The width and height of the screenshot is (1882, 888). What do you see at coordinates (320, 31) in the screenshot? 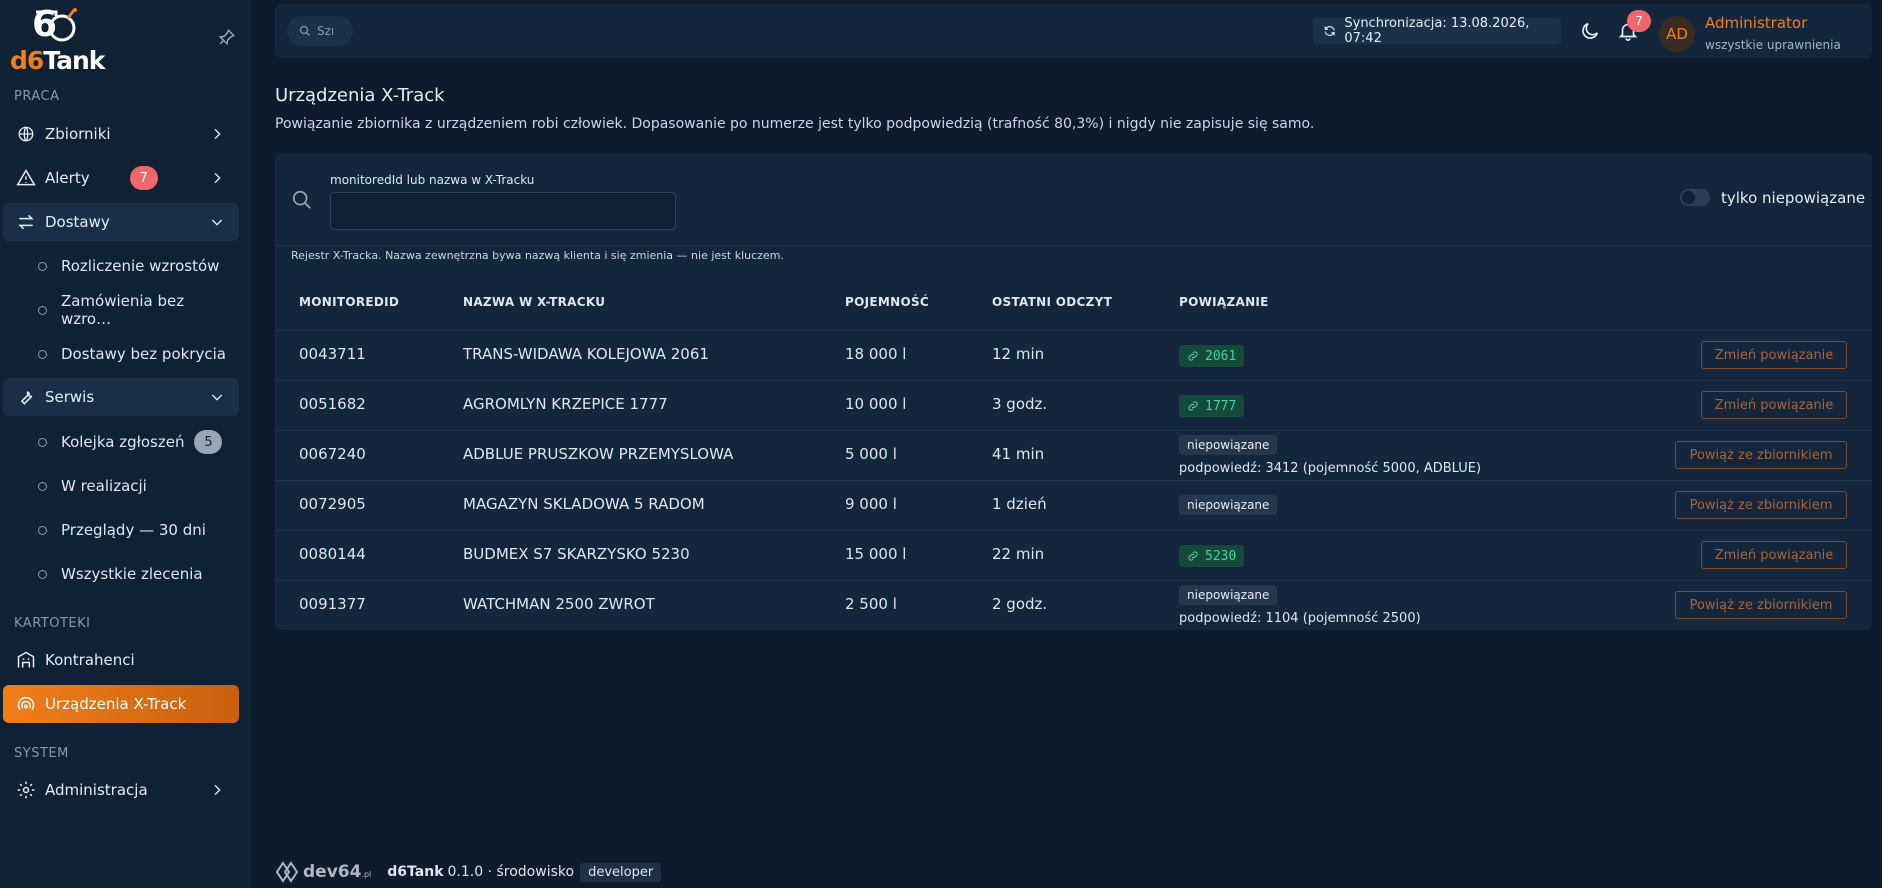
I see `global-search: Szı` at bounding box center [320, 31].